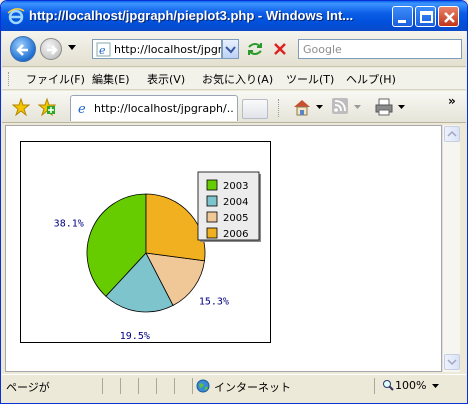 This screenshot has width=468, height=404. Describe the element at coordinates (401, 107) in the screenshot. I see `print-dropdown-icon` at that location.